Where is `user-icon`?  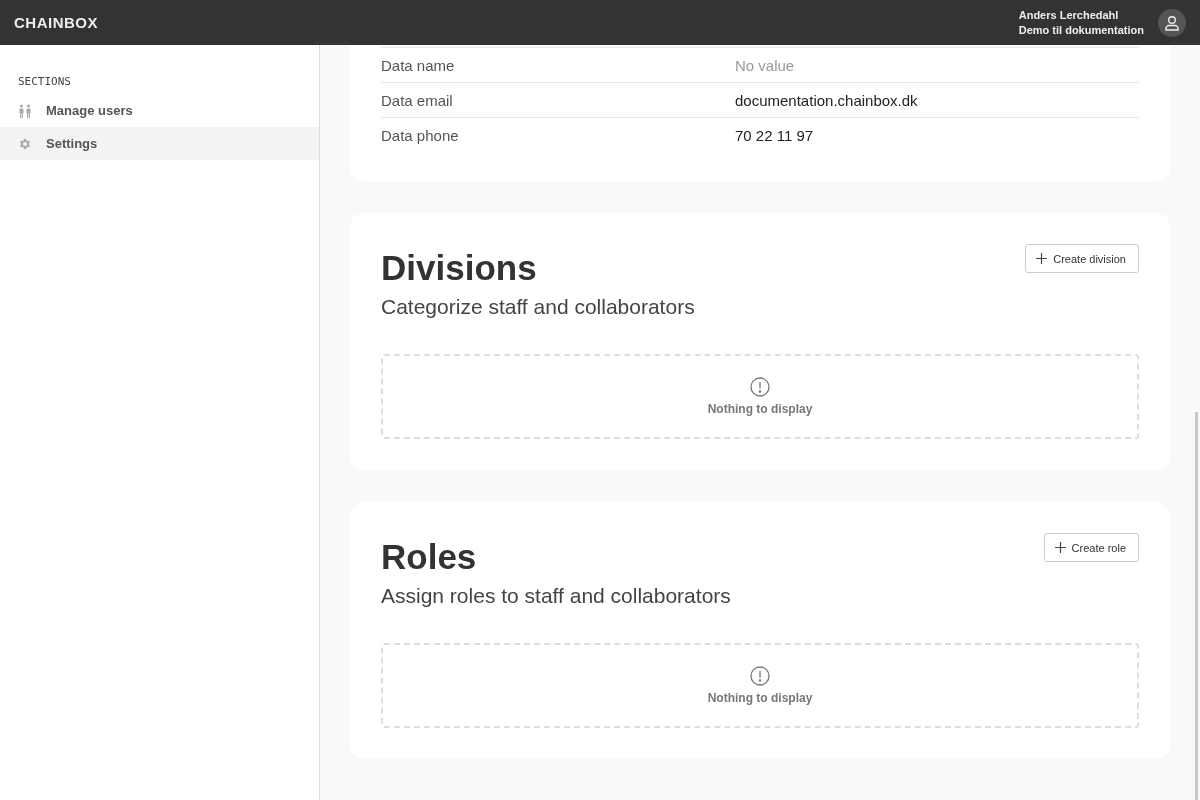 user-icon is located at coordinates (1172, 22).